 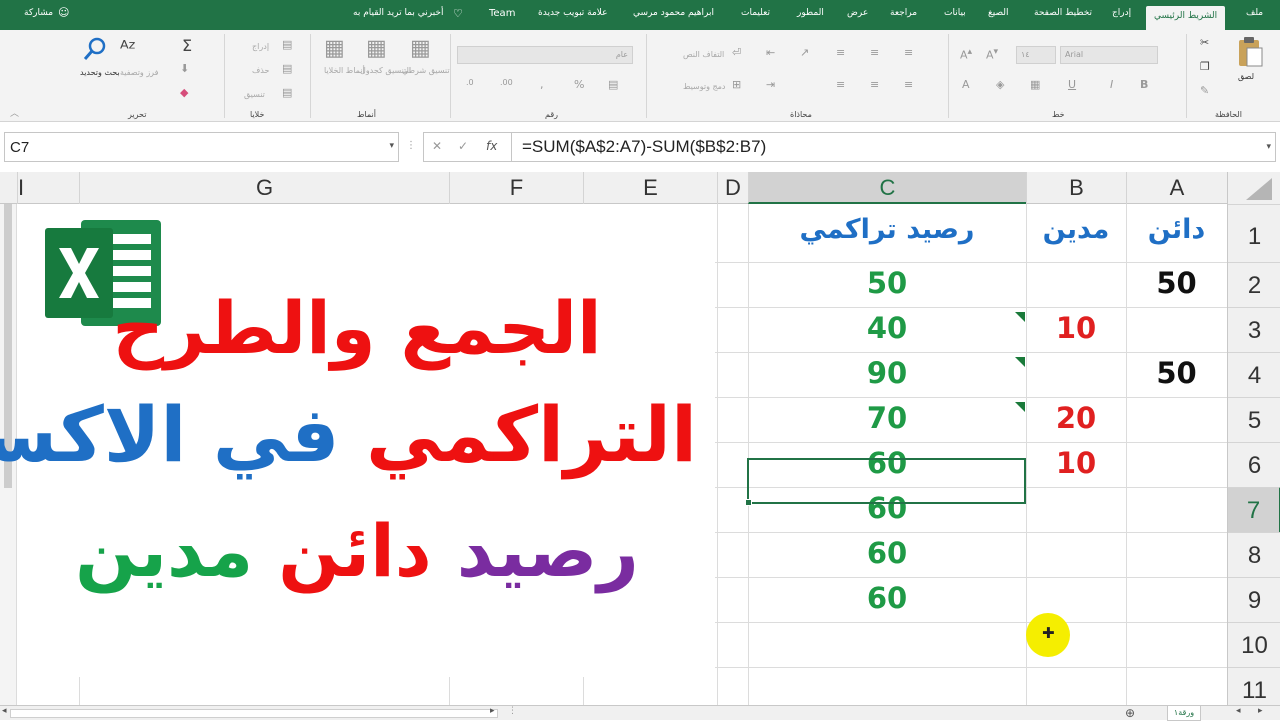 What do you see at coordinates (254, 713) in the screenshot?
I see `horizontal-scrollbar` at bounding box center [254, 713].